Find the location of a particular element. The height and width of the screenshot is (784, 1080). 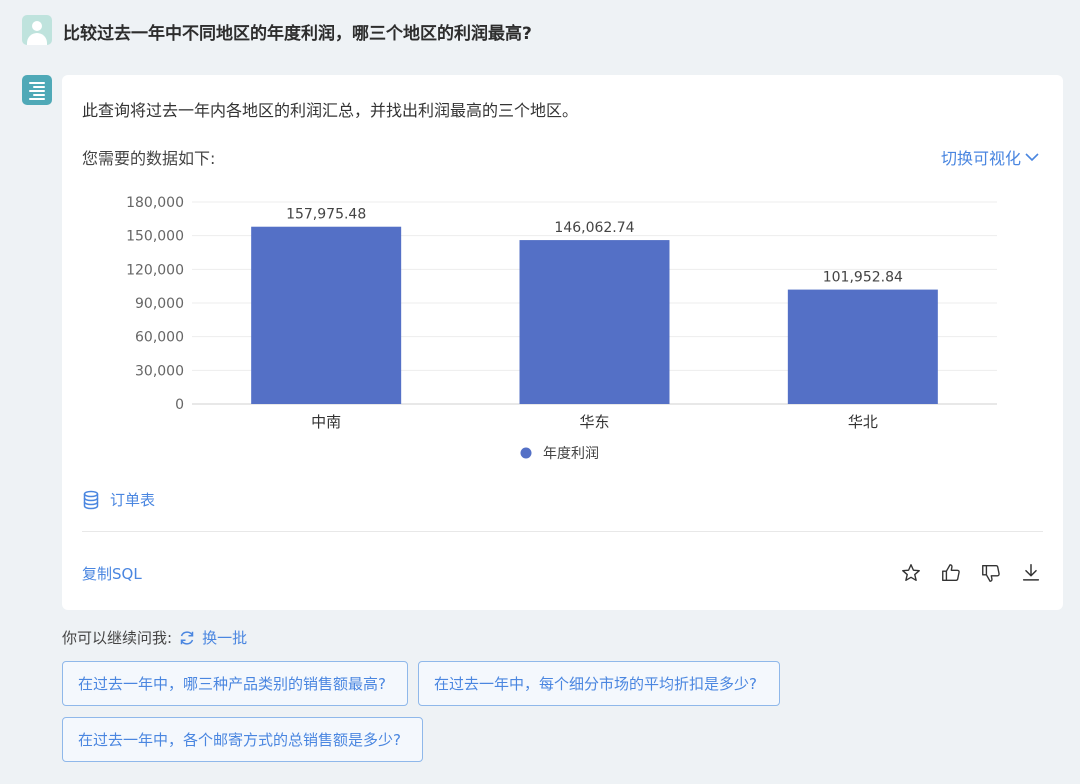

legend-label: 年度利润 is located at coordinates (571, 454).